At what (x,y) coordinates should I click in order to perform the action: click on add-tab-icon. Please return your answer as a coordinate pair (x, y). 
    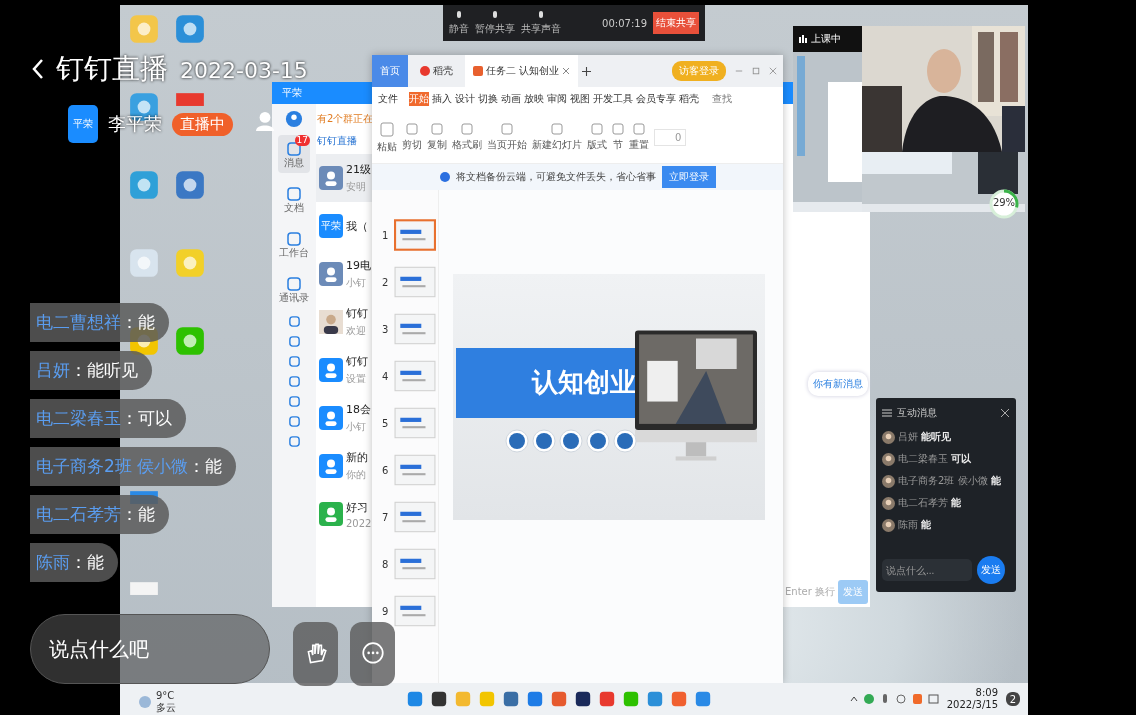
    Looking at the image, I should click on (587, 71).